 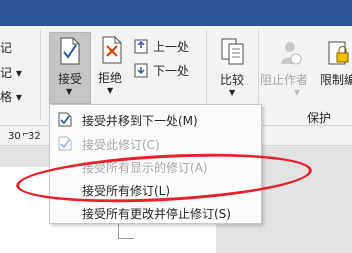 What do you see at coordinates (141, 70) in the screenshot?
I see `next-icon` at bounding box center [141, 70].